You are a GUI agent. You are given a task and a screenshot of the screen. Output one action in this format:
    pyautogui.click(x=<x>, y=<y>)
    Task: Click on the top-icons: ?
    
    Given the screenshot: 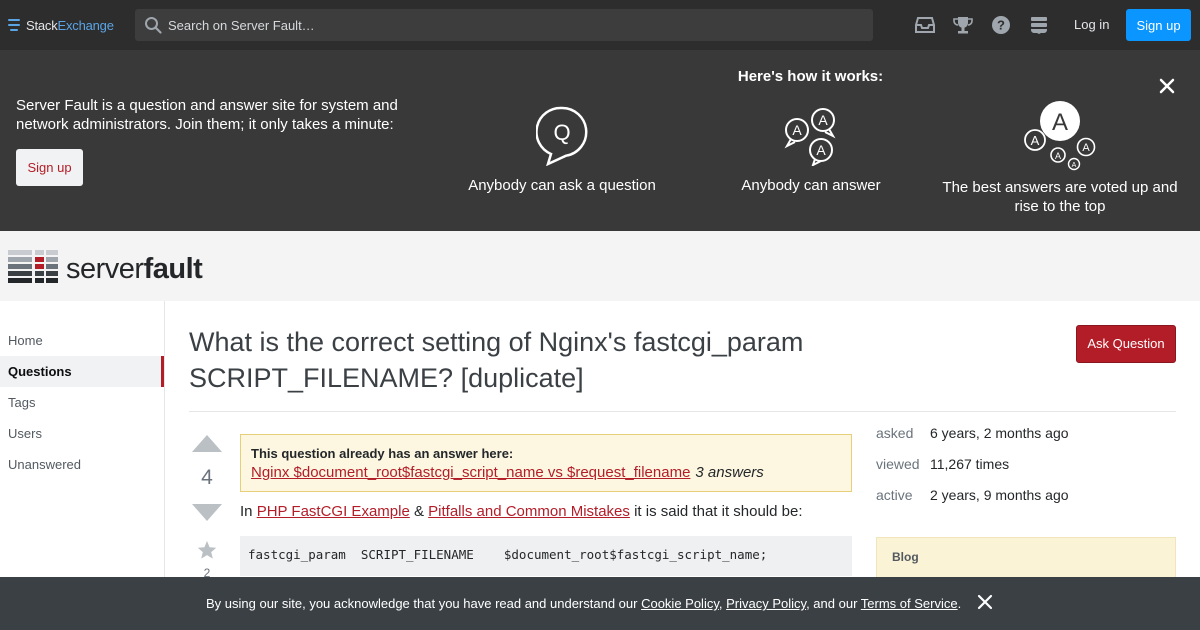 What is the action you would take?
    pyautogui.click(x=988, y=25)
    